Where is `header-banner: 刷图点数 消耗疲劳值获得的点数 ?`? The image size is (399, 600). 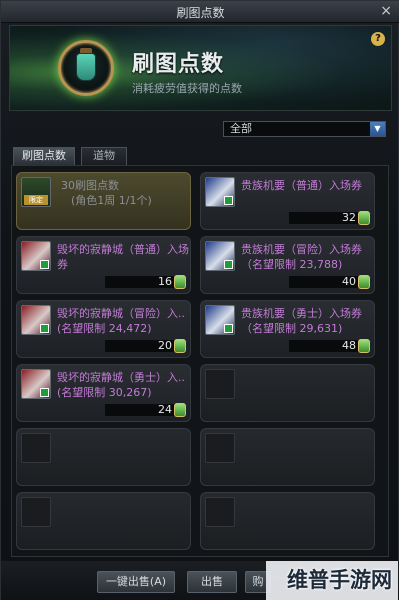
header-banner: 刷图点数 消耗疲劳值获得的点数 ? is located at coordinates (200, 68).